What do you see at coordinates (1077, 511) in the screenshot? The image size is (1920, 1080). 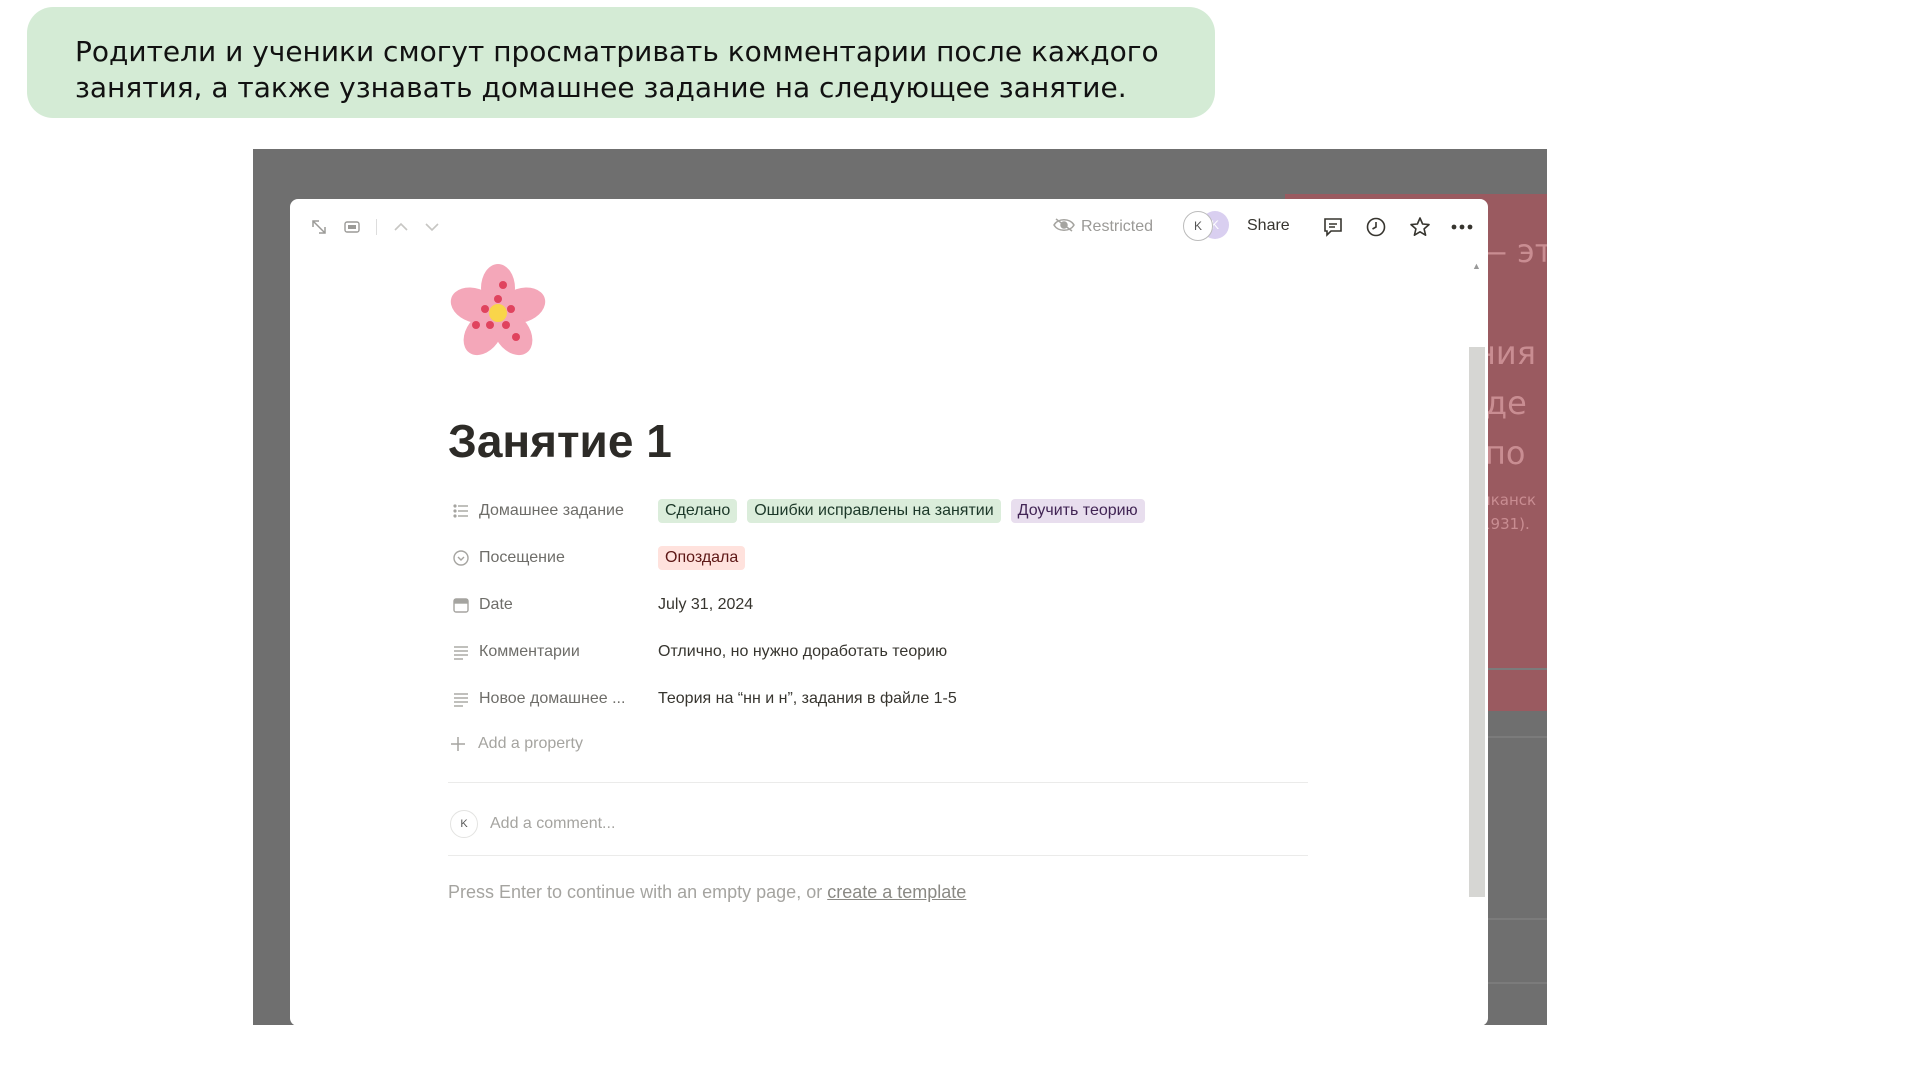 I see `tag: Доучить теорию` at bounding box center [1077, 511].